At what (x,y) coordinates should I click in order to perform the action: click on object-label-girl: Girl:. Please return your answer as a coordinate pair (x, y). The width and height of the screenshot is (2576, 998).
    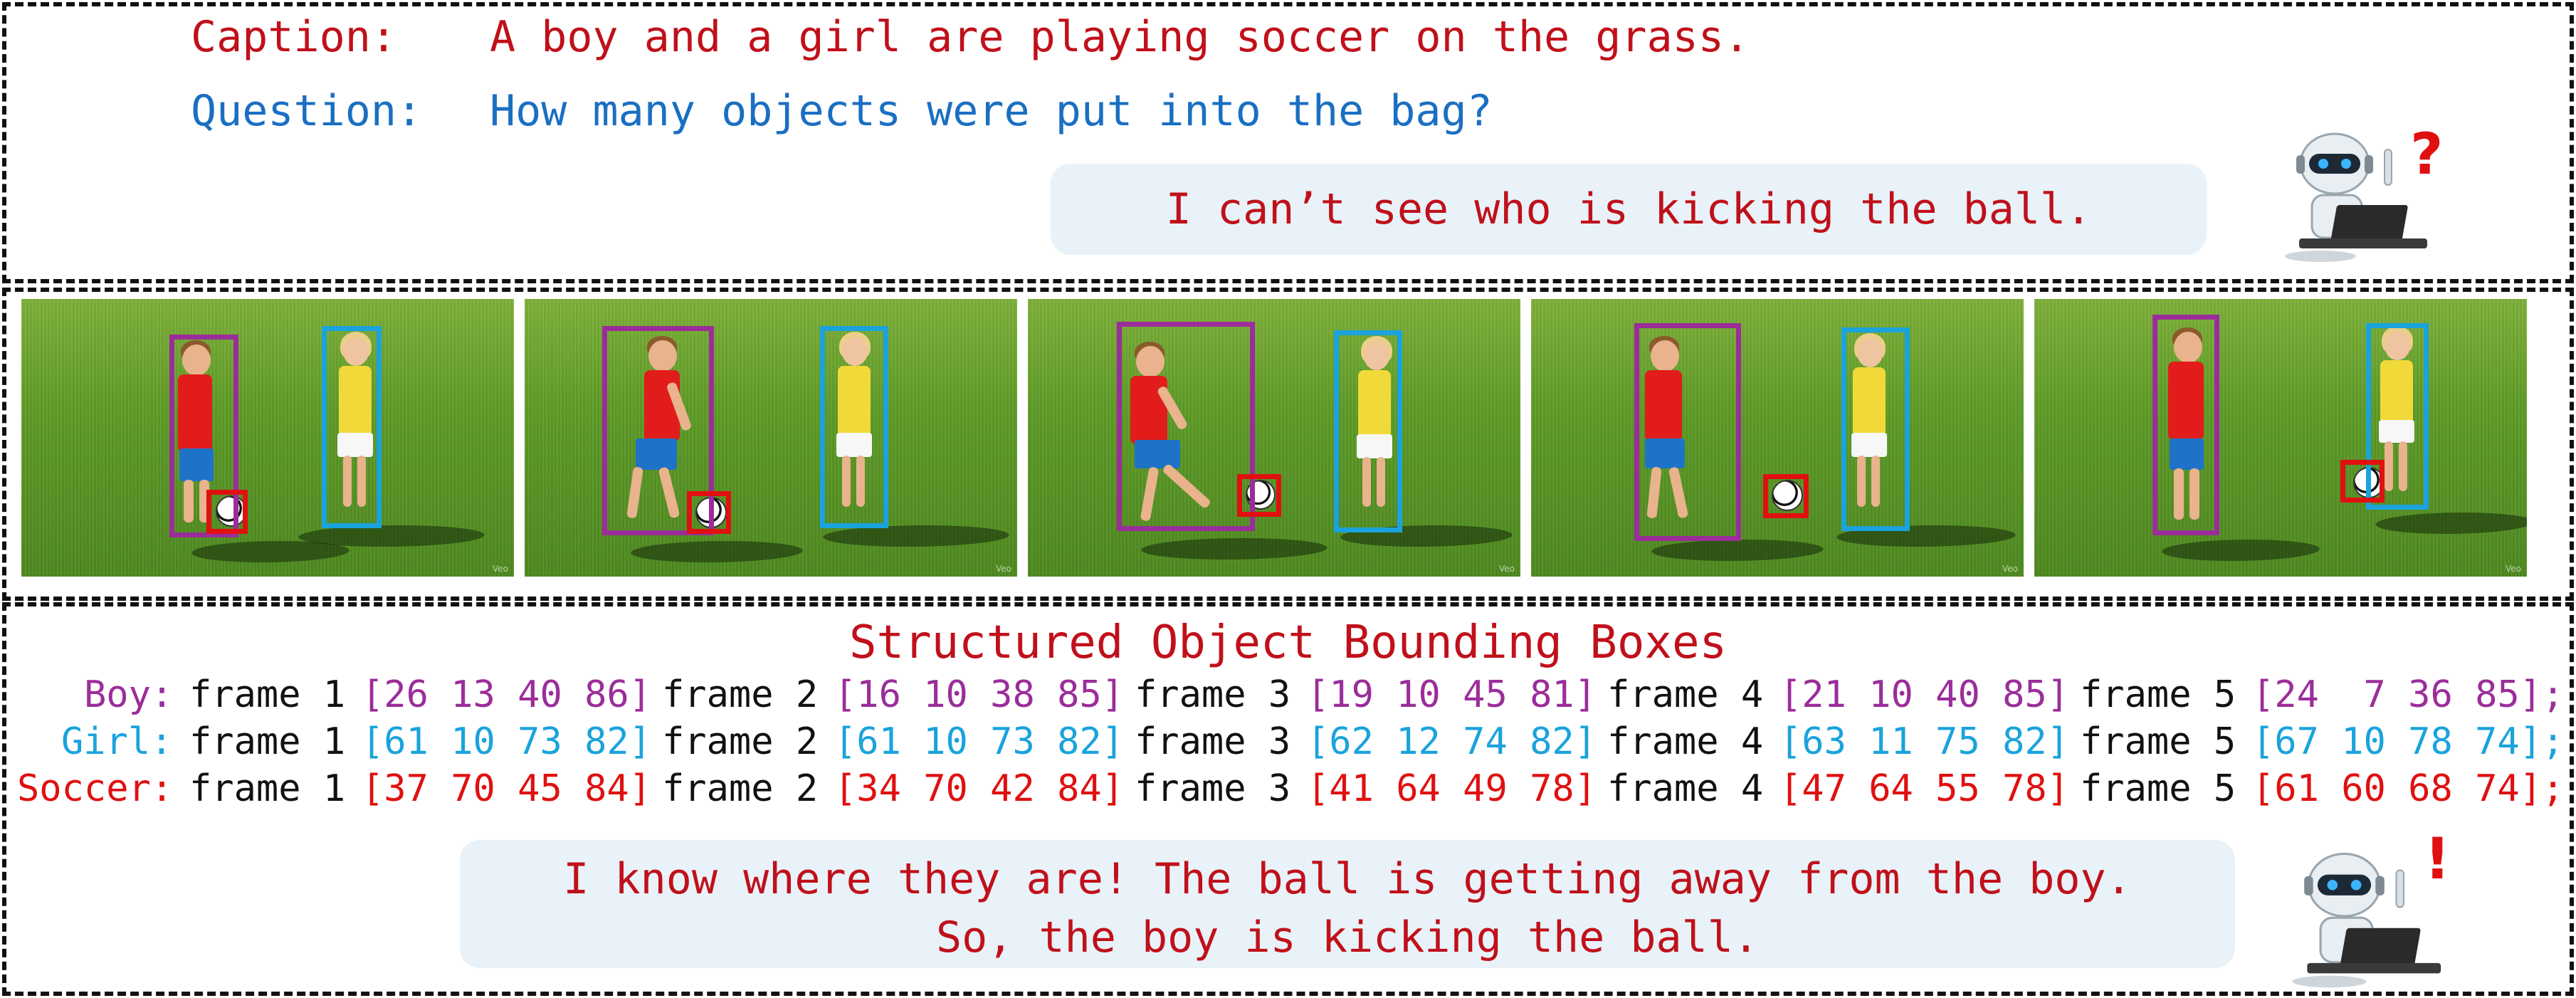
    Looking at the image, I should click on (117, 741).